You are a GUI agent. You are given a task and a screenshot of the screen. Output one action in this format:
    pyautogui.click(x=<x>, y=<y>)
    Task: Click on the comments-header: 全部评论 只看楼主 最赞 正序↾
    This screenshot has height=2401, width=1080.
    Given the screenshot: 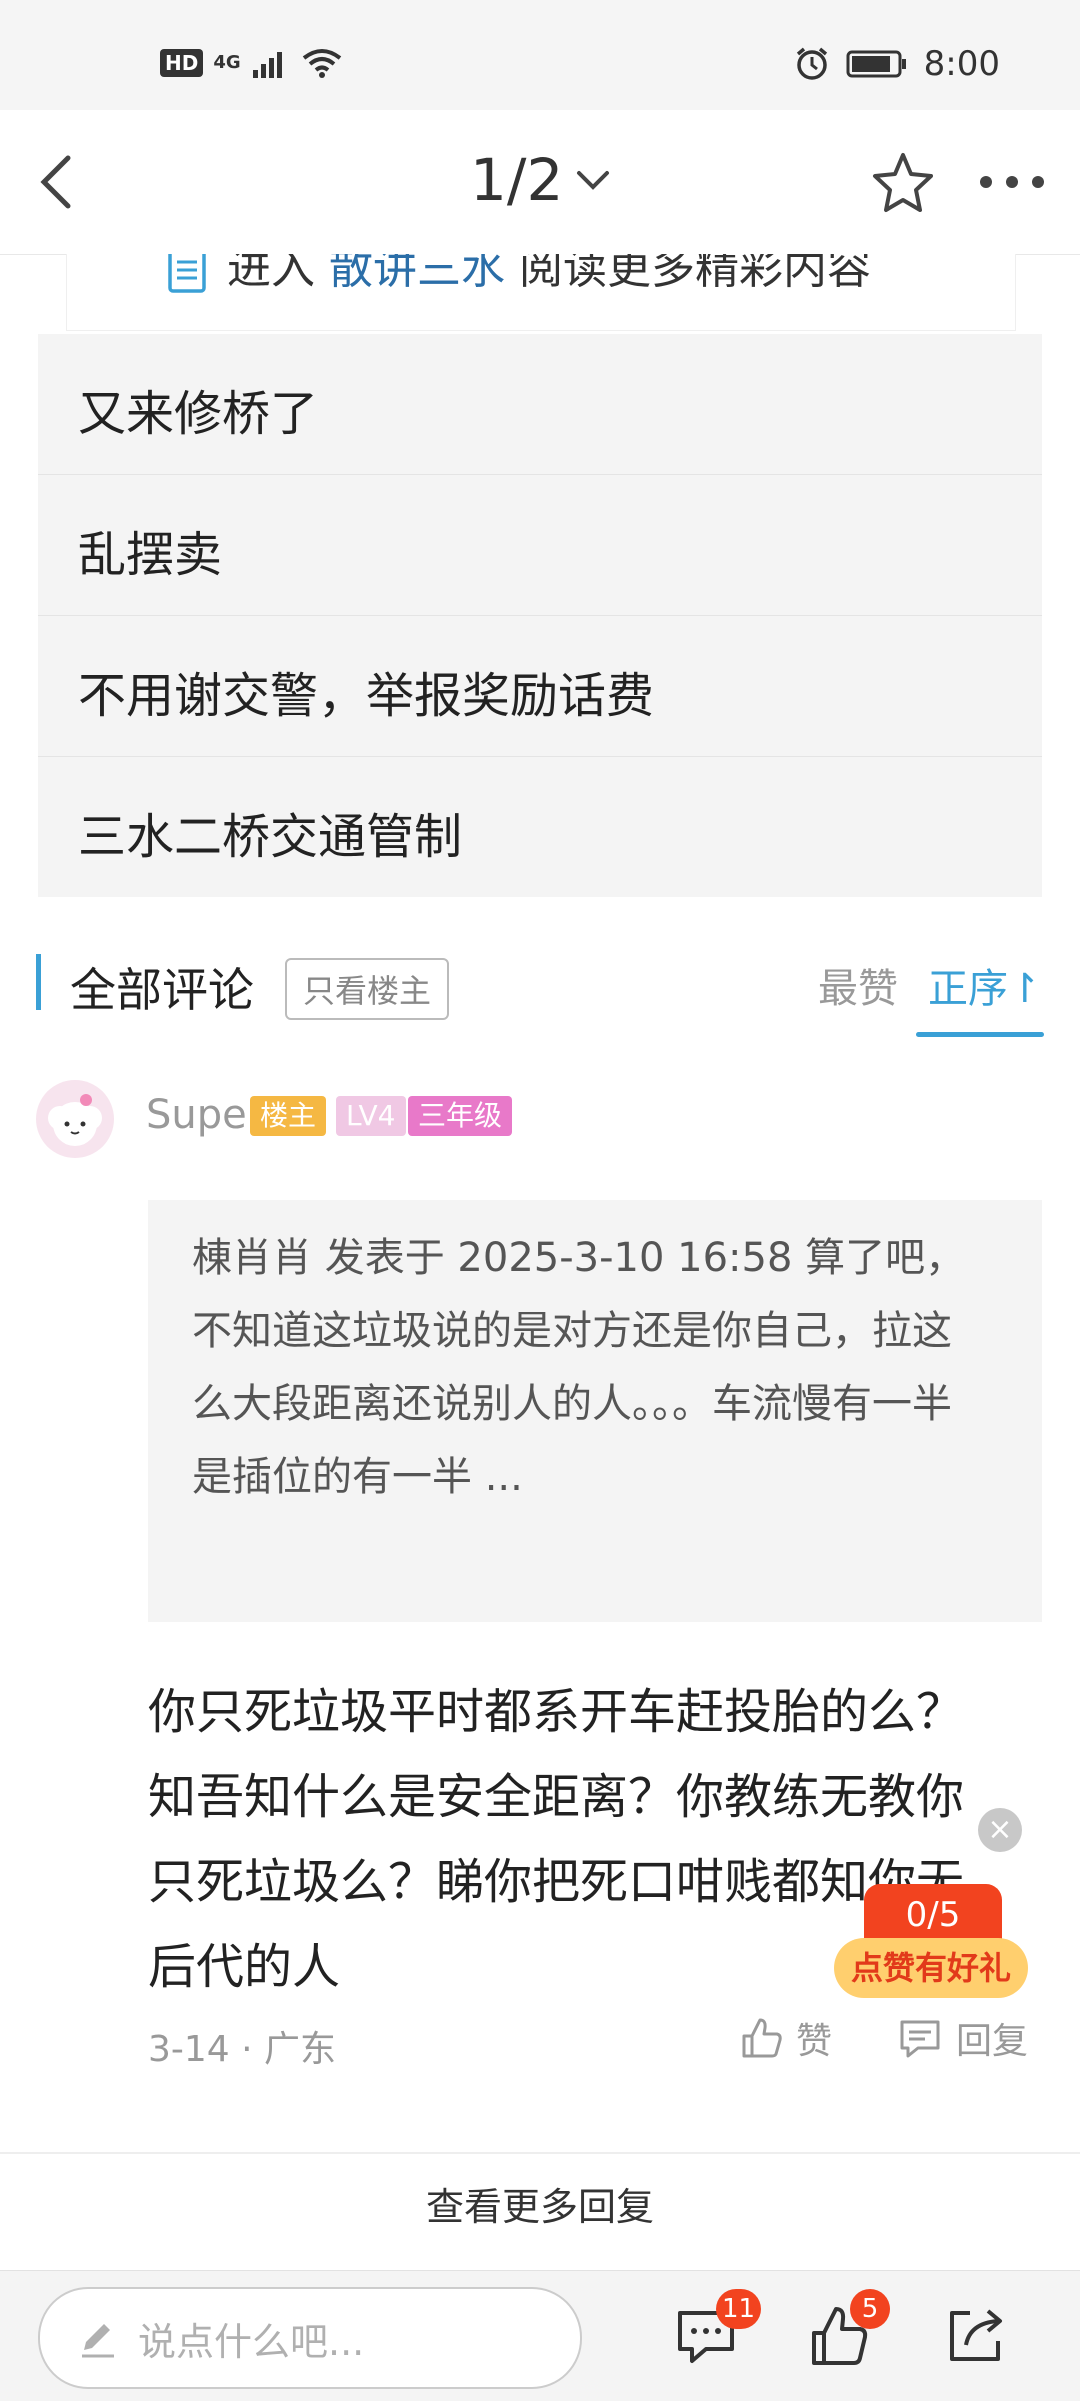 What is the action you would take?
    pyautogui.click(x=540, y=985)
    